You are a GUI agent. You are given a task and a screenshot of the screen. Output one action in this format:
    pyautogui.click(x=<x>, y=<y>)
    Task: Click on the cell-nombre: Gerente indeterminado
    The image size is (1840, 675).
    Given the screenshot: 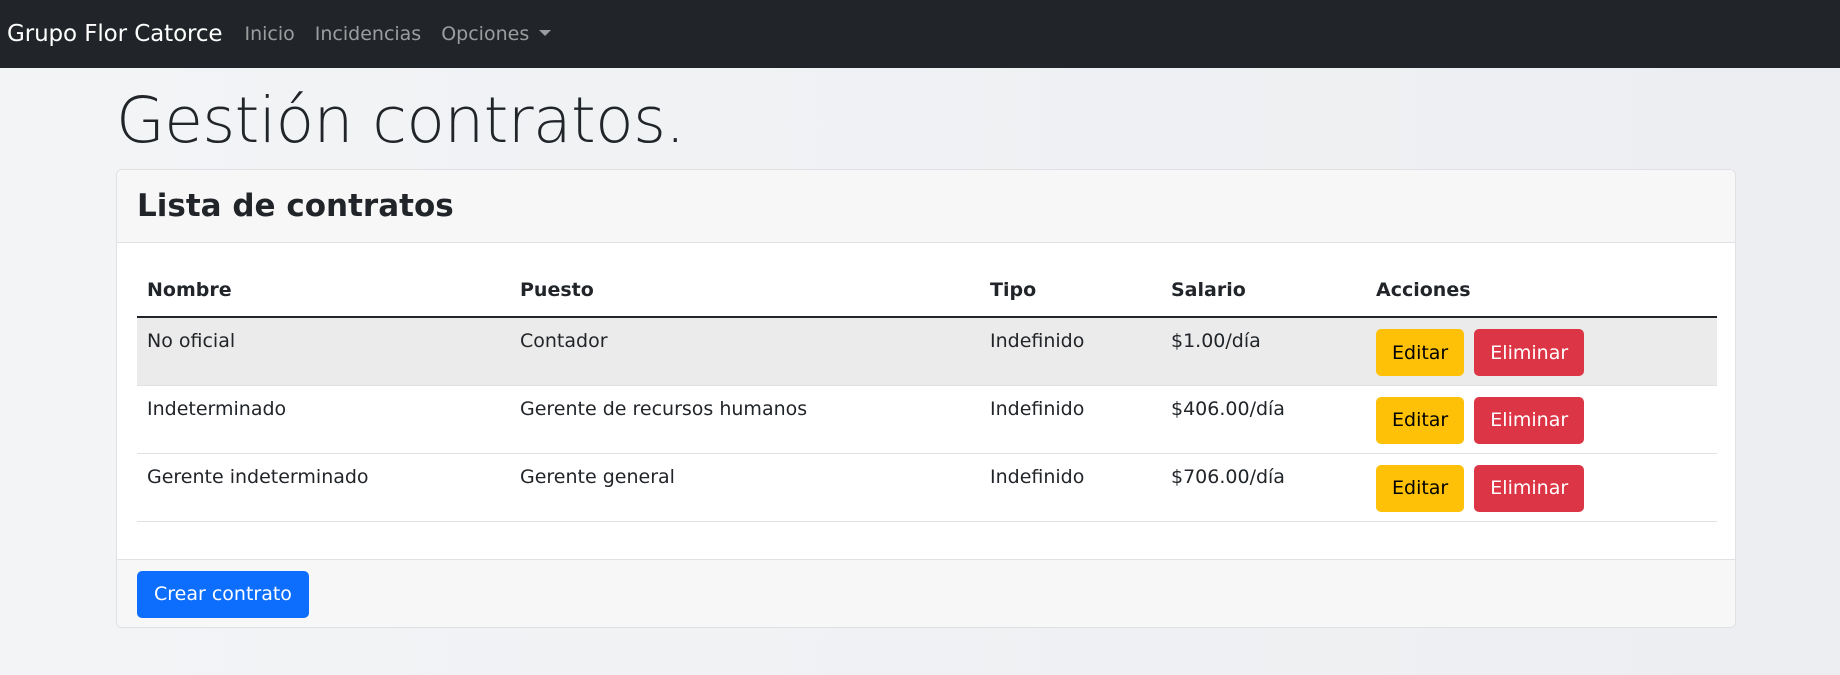 What is the action you would take?
    pyautogui.click(x=323, y=487)
    